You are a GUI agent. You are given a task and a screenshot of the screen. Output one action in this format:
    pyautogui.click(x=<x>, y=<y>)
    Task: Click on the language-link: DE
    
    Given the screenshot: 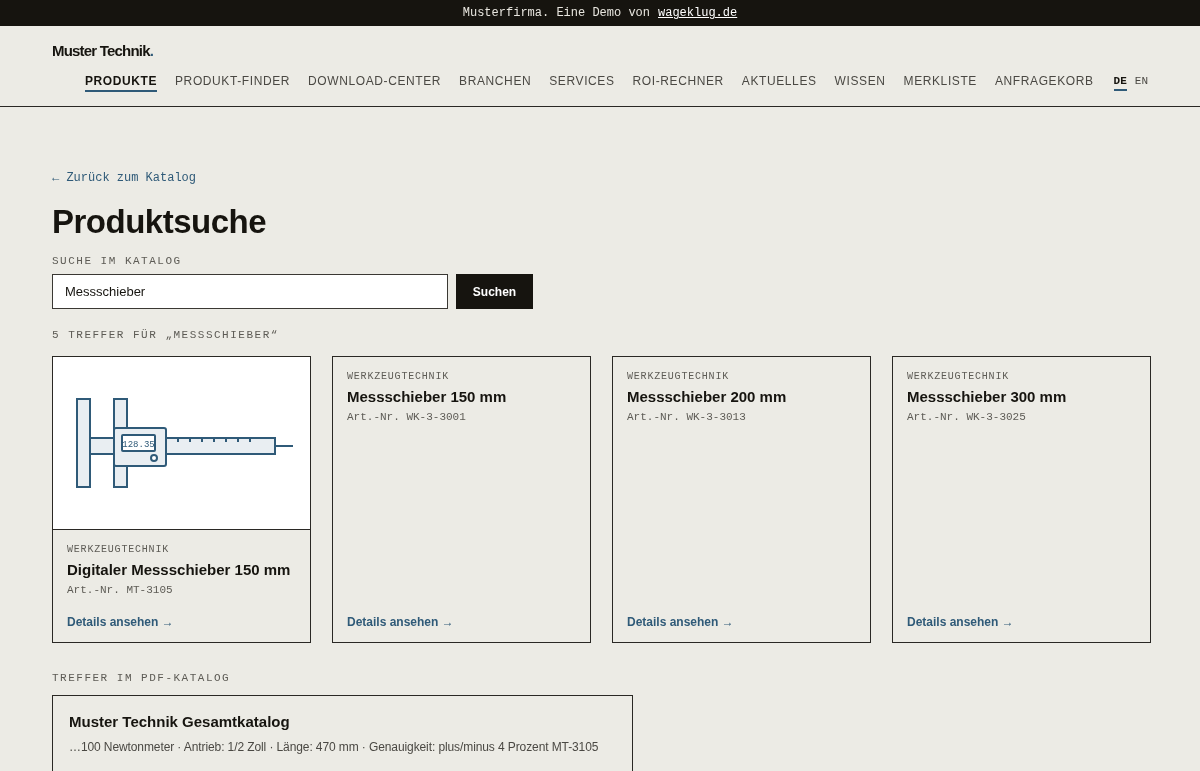 What is the action you would take?
    pyautogui.click(x=1120, y=83)
    